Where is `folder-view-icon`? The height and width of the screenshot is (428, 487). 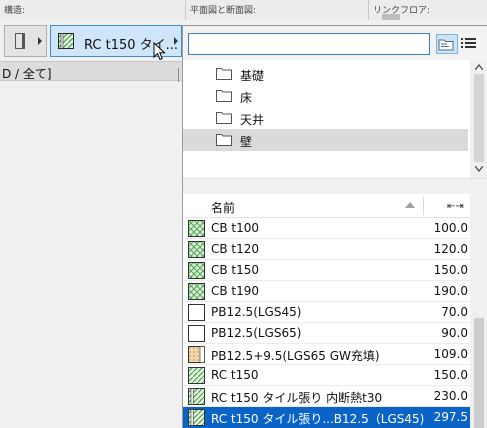 folder-view-icon is located at coordinates (446, 45).